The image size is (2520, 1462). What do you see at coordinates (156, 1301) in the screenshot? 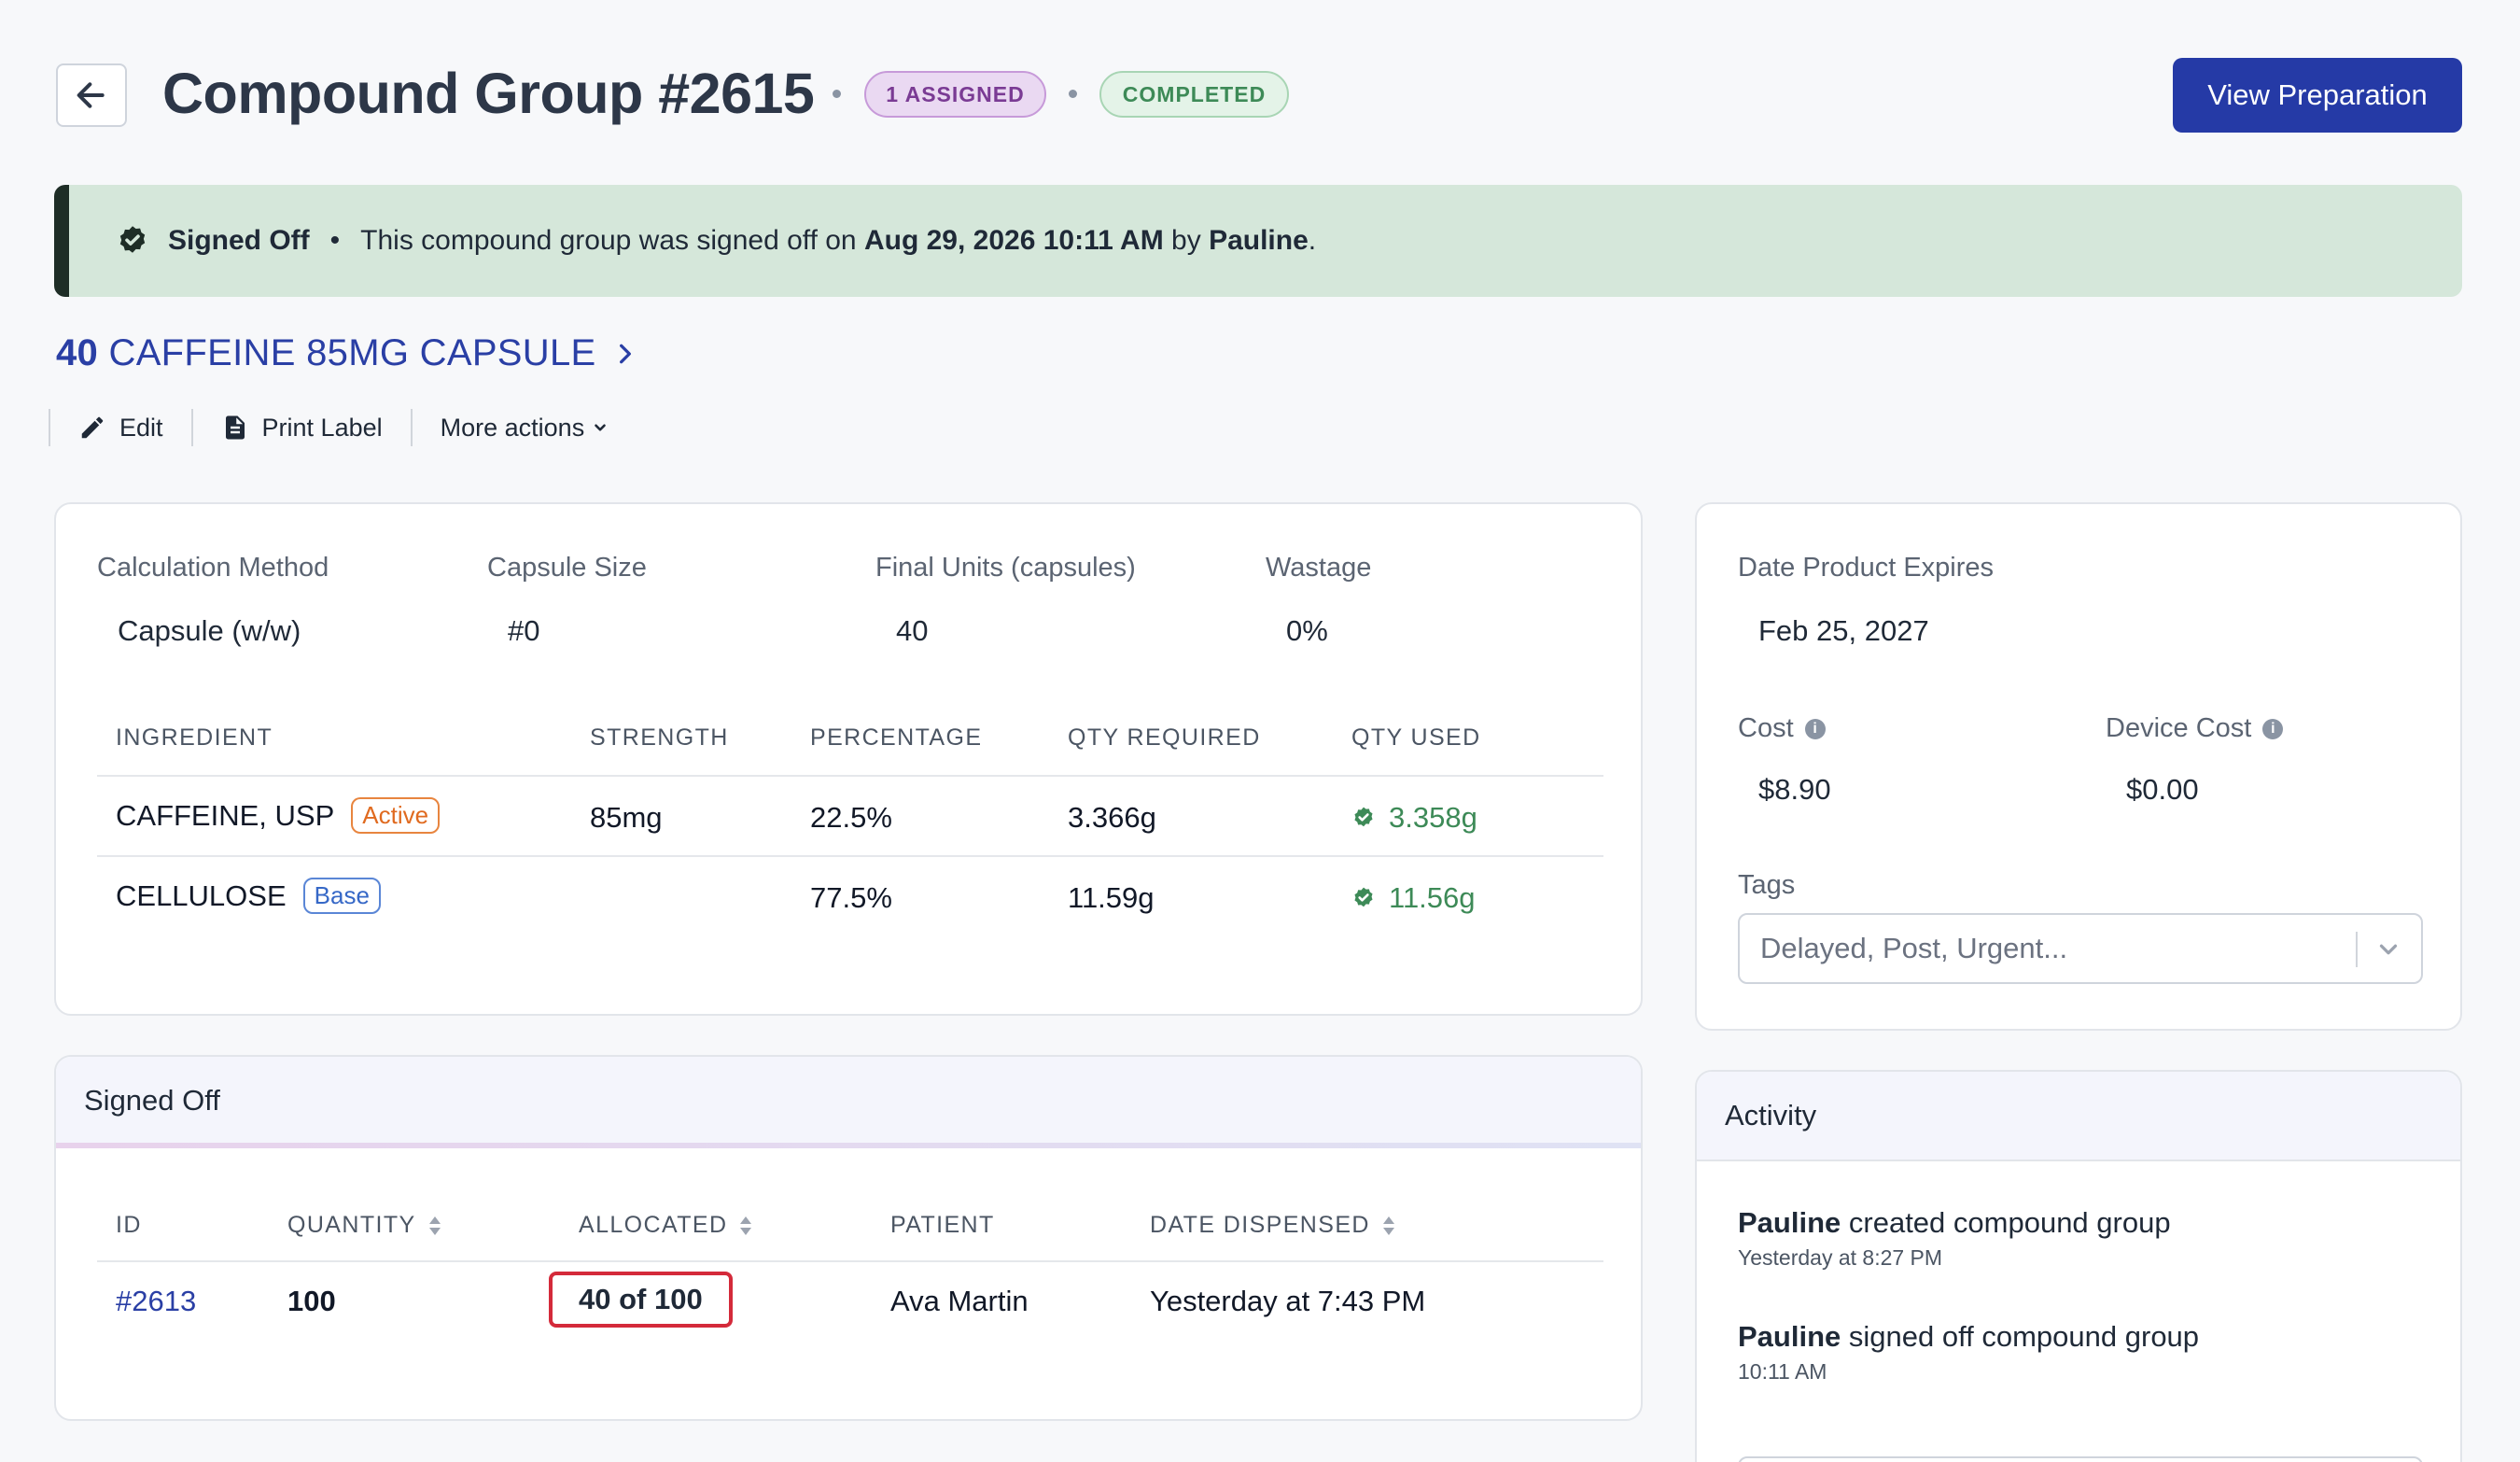
I see `dispense-id-link: #2613` at bounding box center [156, 1301].